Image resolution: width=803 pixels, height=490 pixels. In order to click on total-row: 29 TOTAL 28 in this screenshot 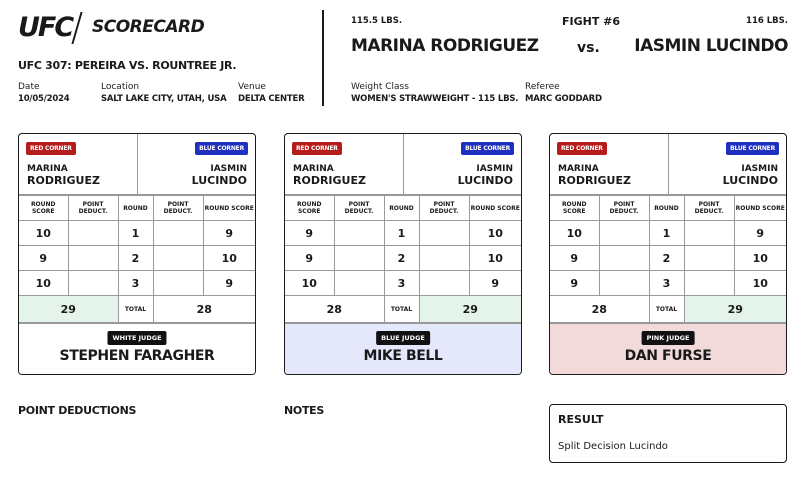, I will do `click(137, 309)`.